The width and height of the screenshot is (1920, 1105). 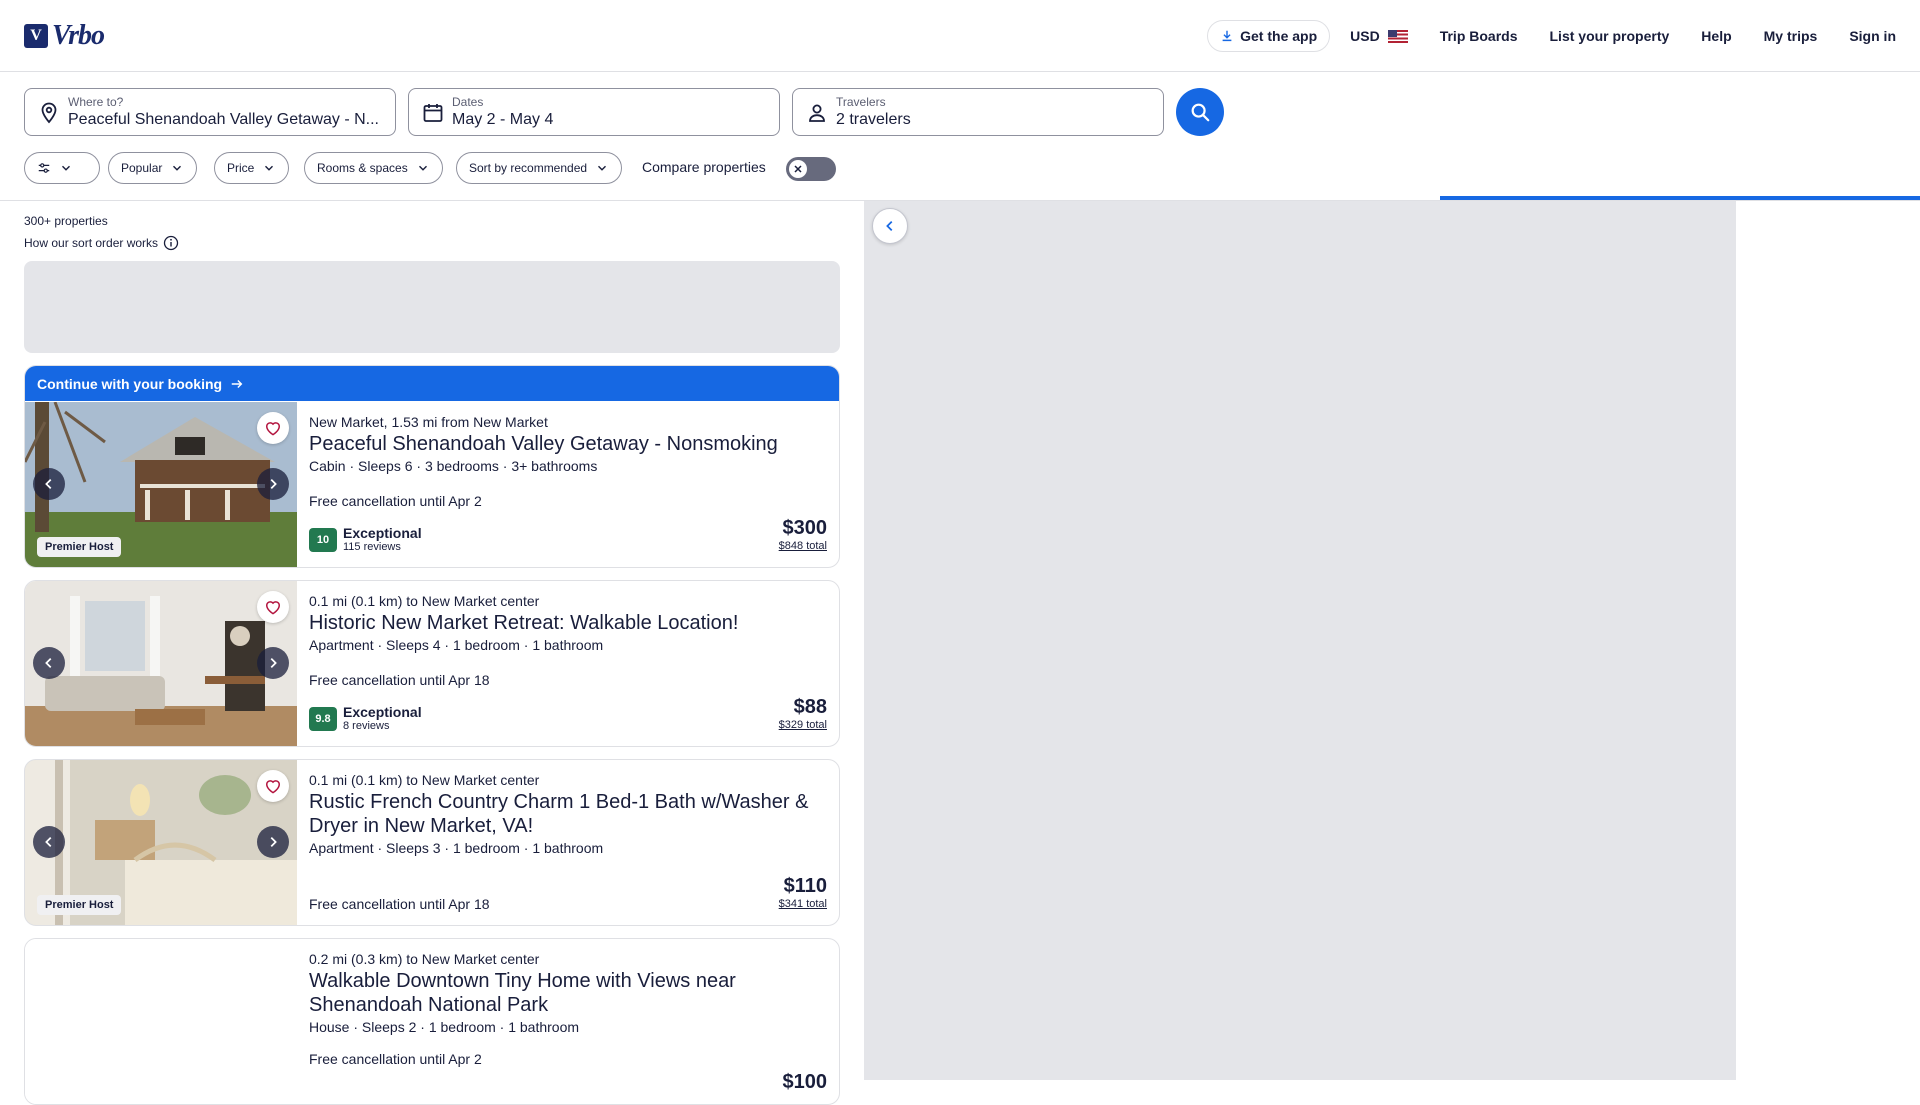 I want to click on listing-location: 0.2 mi (0.3 km) to New Market center, so click(x=424, y=959).